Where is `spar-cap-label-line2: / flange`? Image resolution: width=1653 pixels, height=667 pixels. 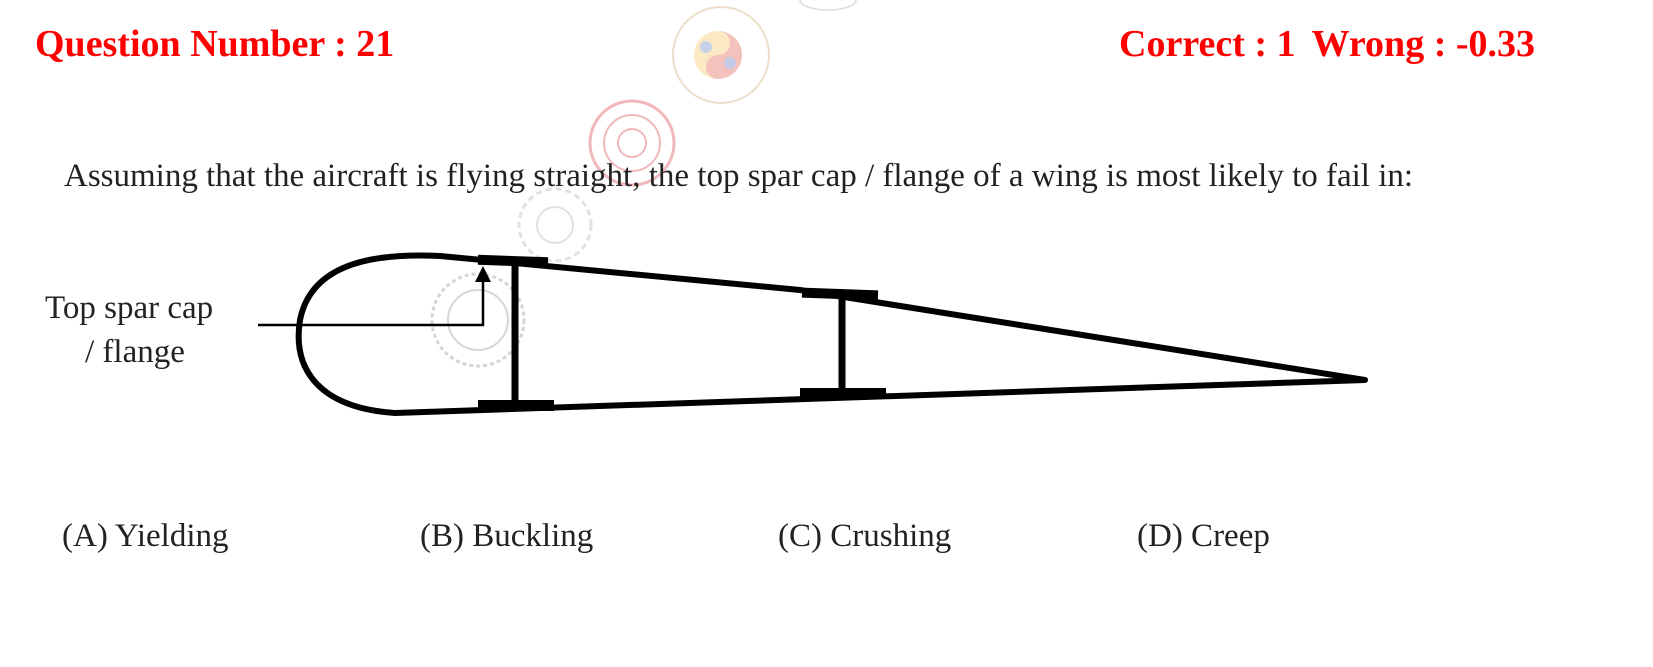
spar-cap-label-line2: / flange is located at coordinates (135, 352).